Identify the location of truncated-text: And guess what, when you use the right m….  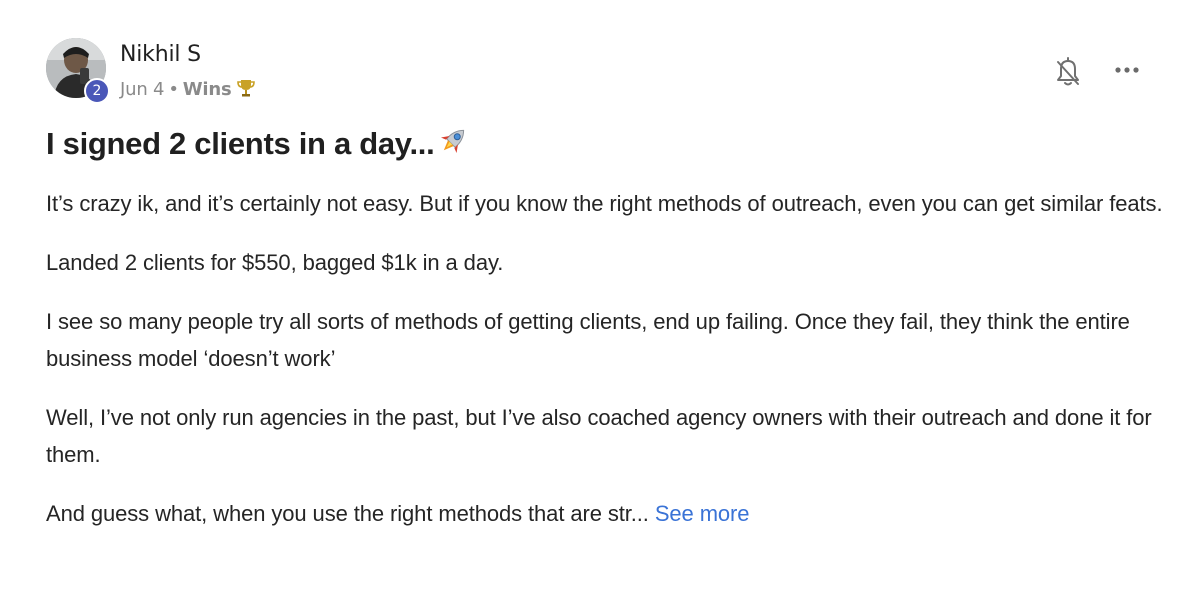
(347, 513).